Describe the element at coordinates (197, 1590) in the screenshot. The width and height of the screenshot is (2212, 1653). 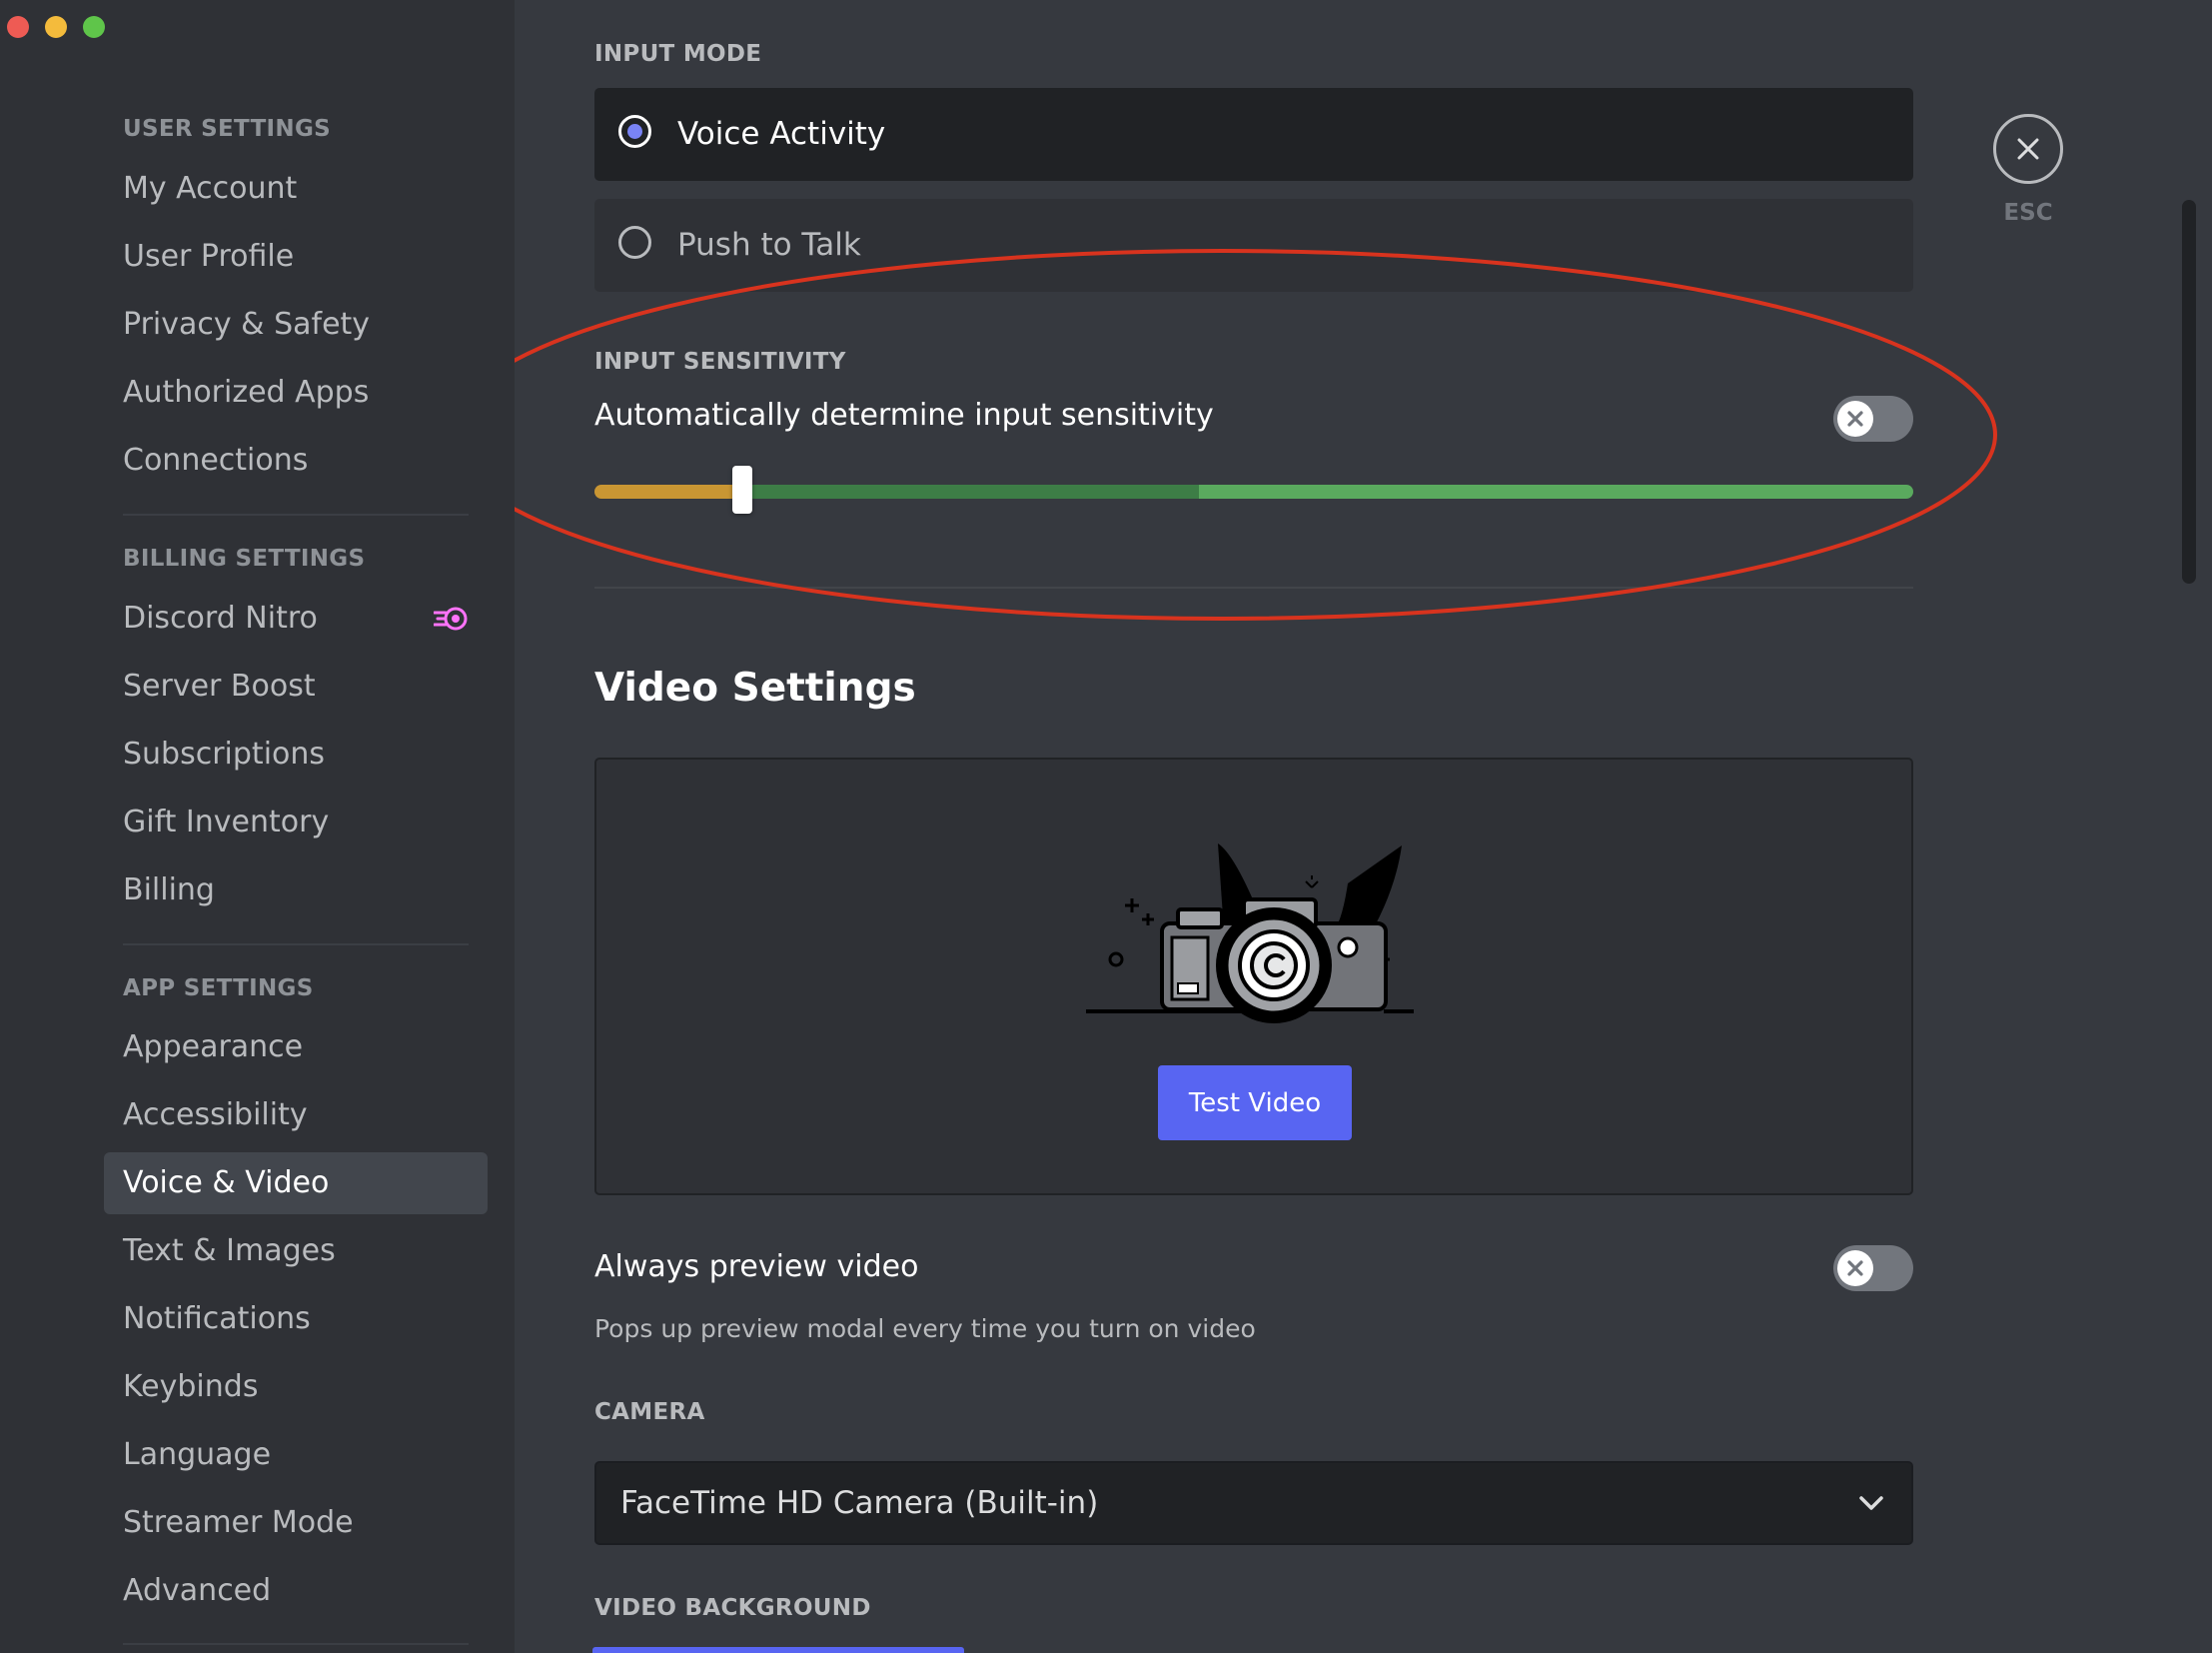
I see `sidebar-item-label: Advanced` at that location.